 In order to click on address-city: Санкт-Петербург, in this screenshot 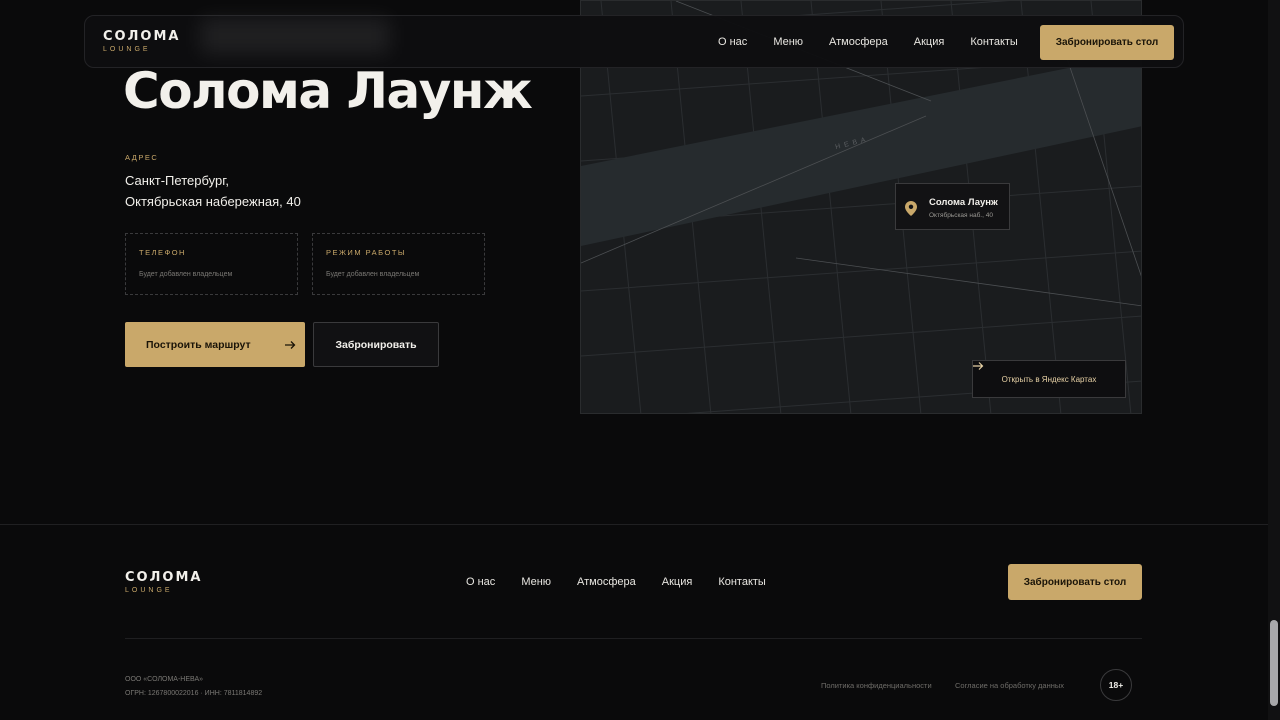, I will do `click(177, 180)`.